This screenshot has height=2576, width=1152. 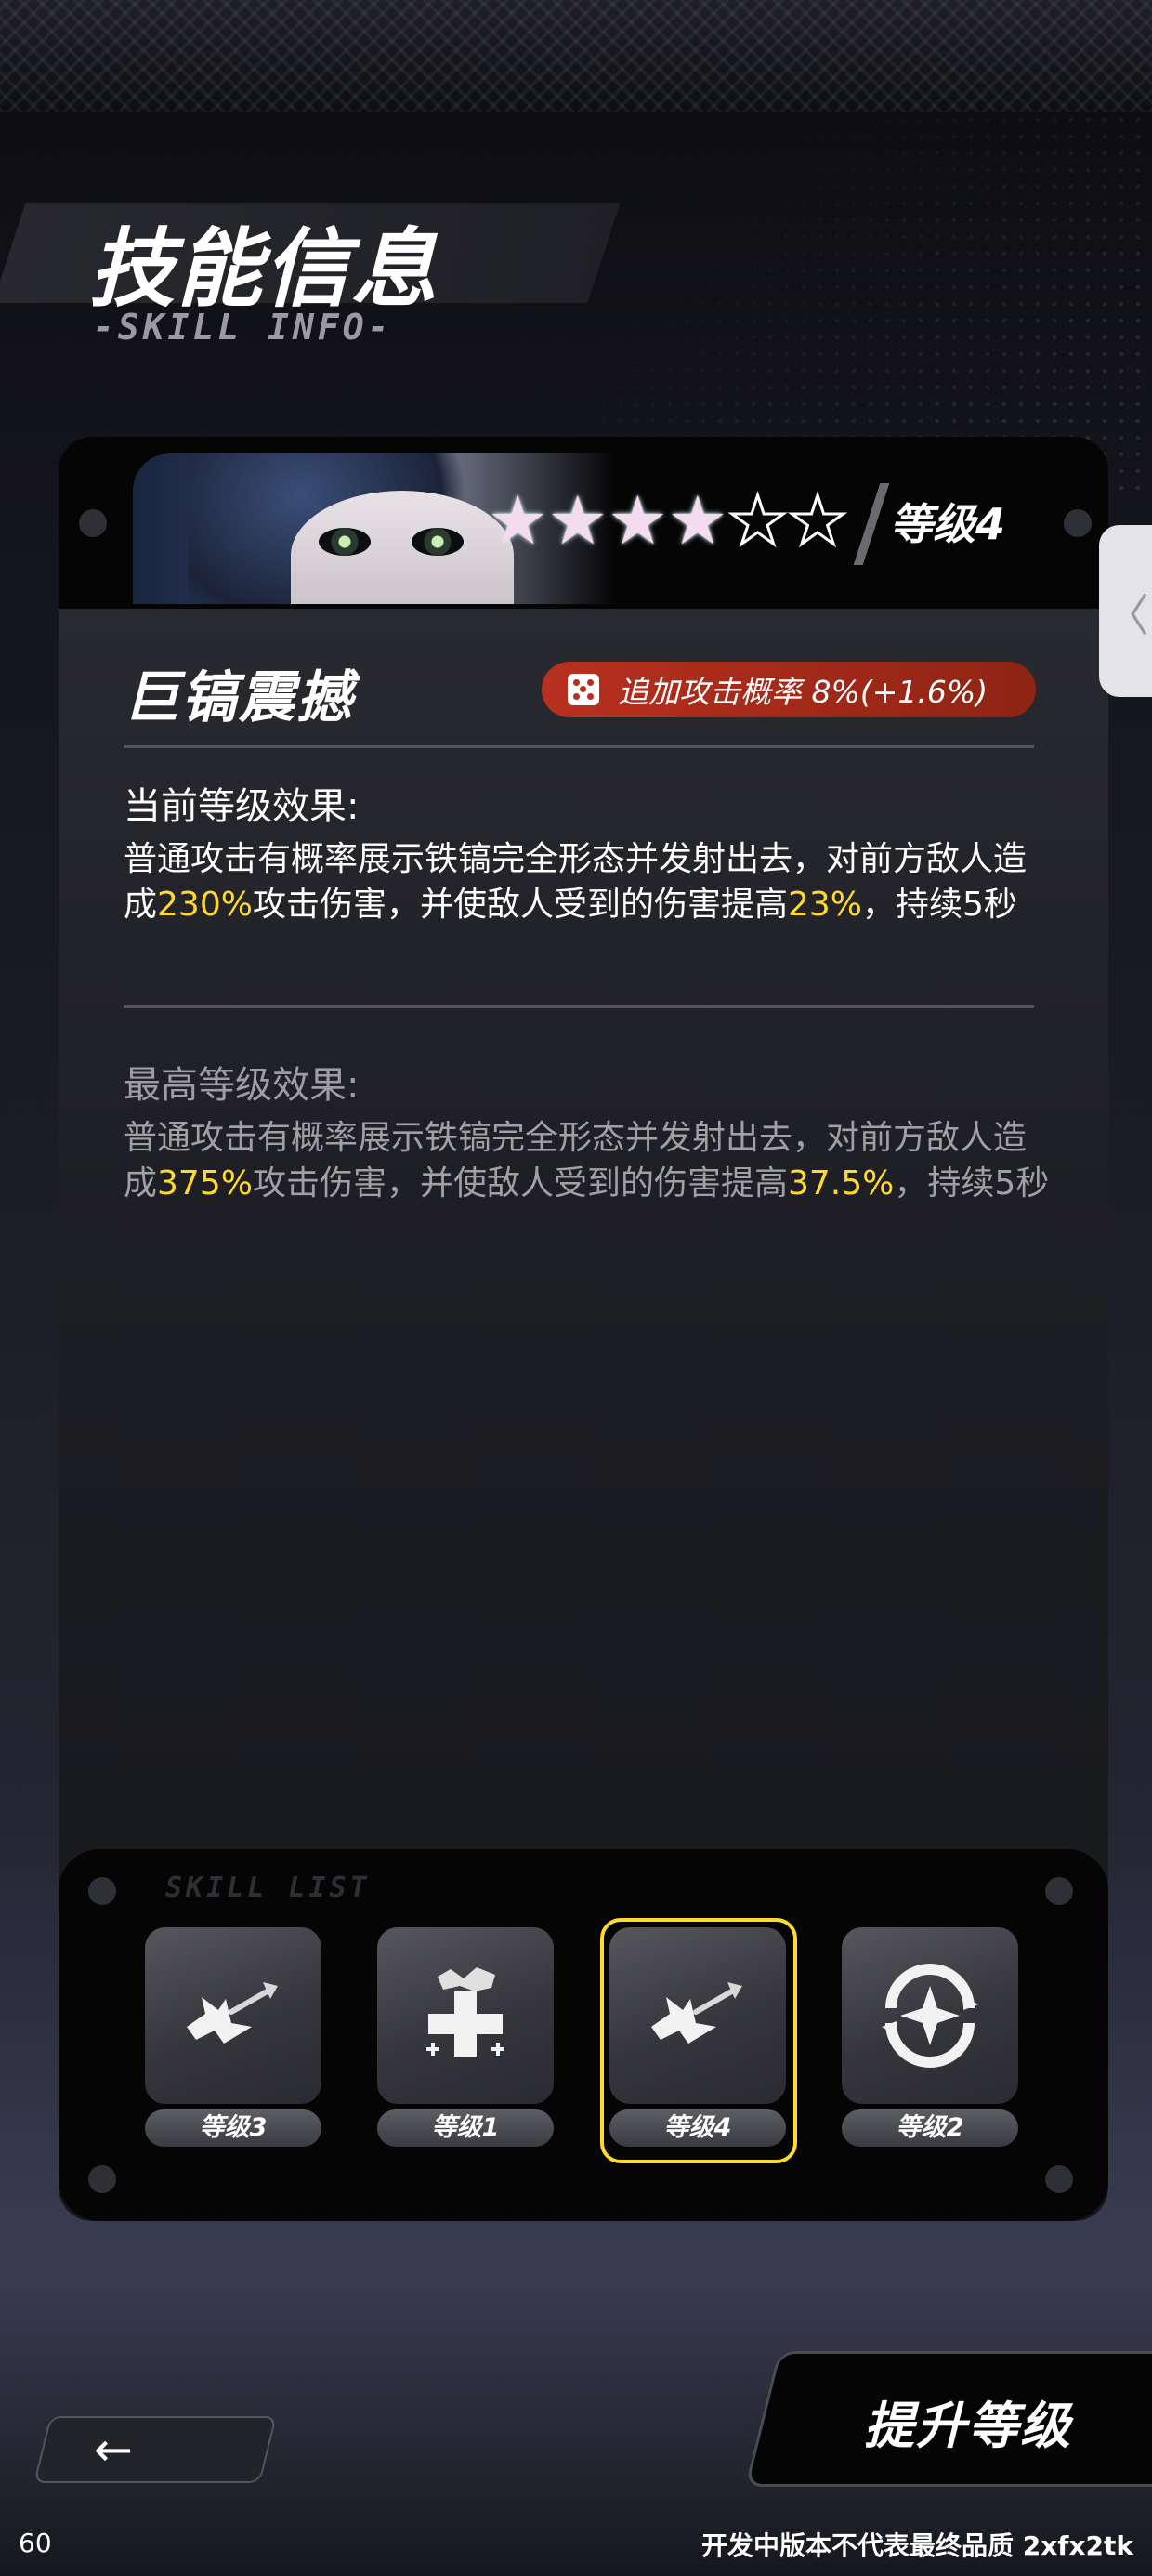 What do you see at coordinates (35, 2543) in the screenshot?
I see `fps-counter: 60` at bounding box center [35, 2543].